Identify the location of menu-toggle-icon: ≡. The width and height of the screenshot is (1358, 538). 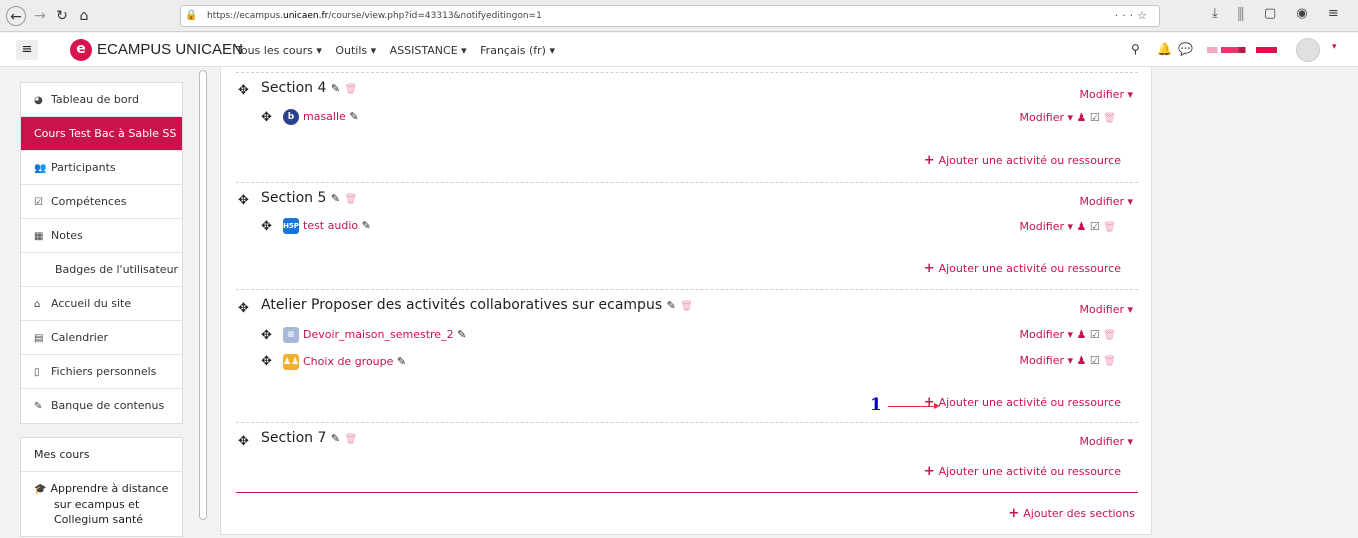
(27, 50).